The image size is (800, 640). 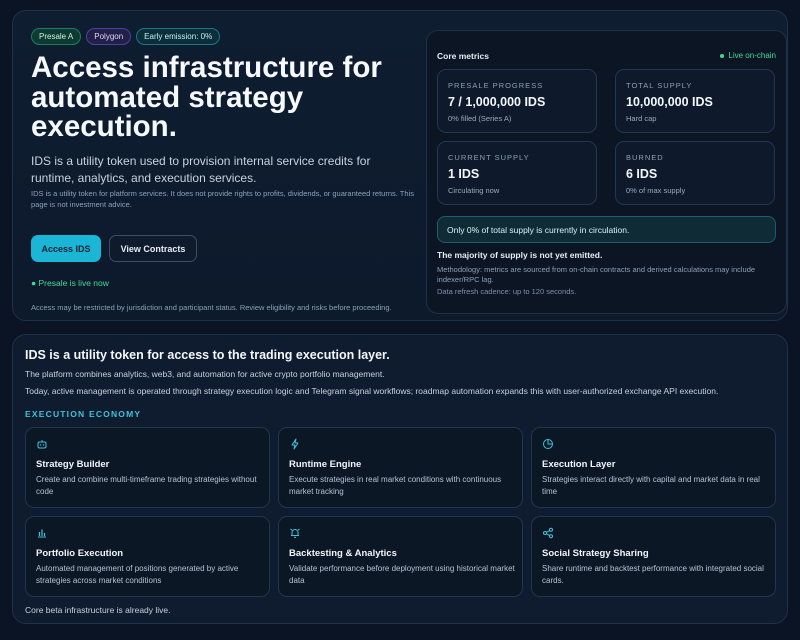 I want to click on badge-presale: Presale A, so click(x=56, y=36).